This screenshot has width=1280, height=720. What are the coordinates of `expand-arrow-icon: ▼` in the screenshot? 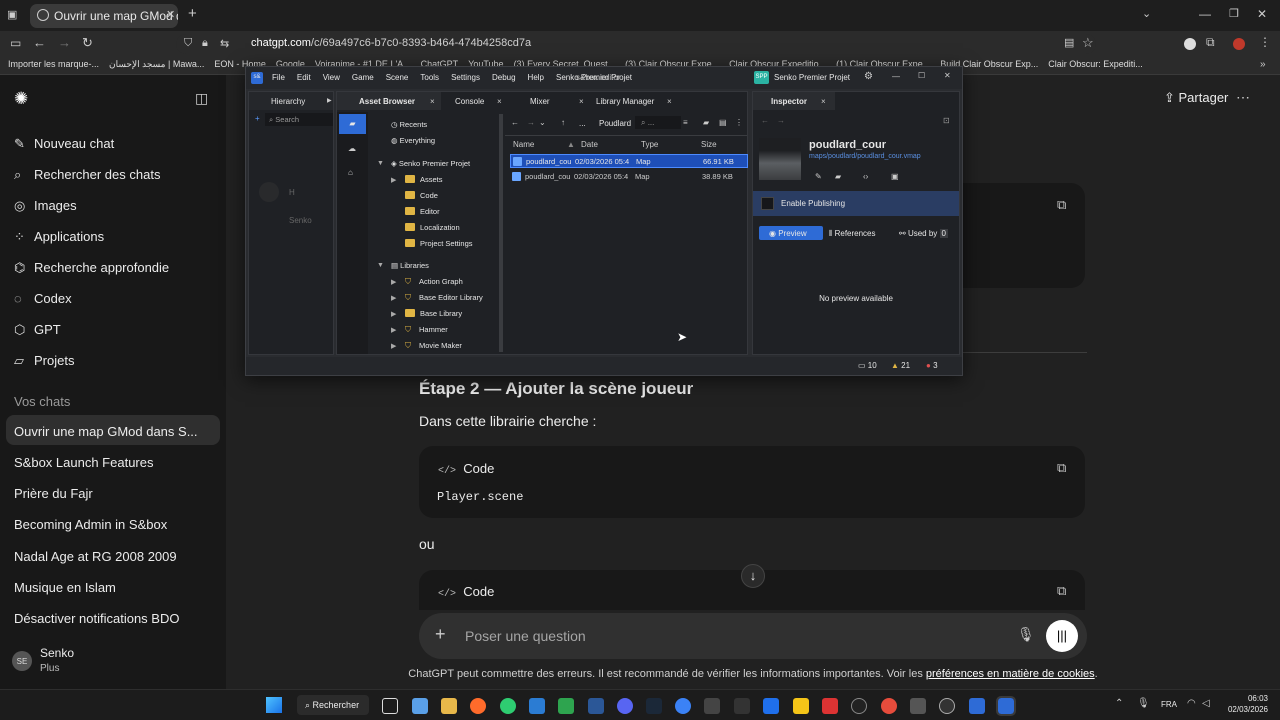 It's located at (380, 265).